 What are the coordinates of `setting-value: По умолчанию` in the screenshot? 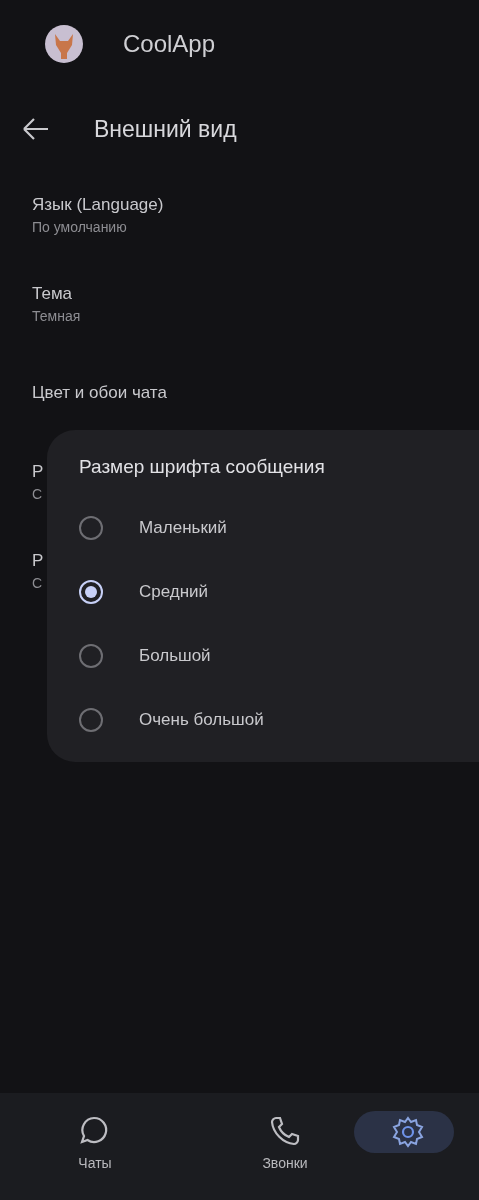 It's located at (79, 226).